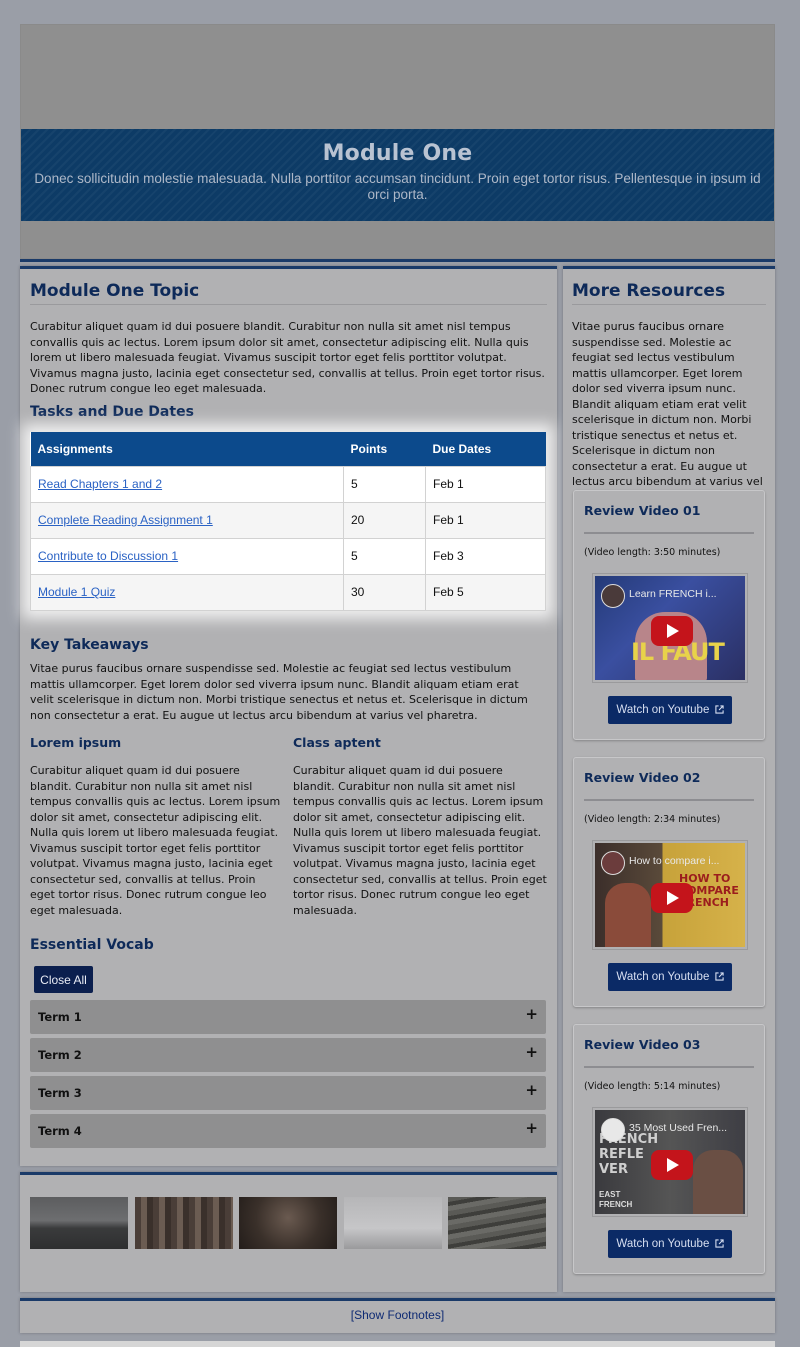 This screenshot has width=800, height=1347. I want to click on vocab-heading: Essential Vocab, so click(92, 945).